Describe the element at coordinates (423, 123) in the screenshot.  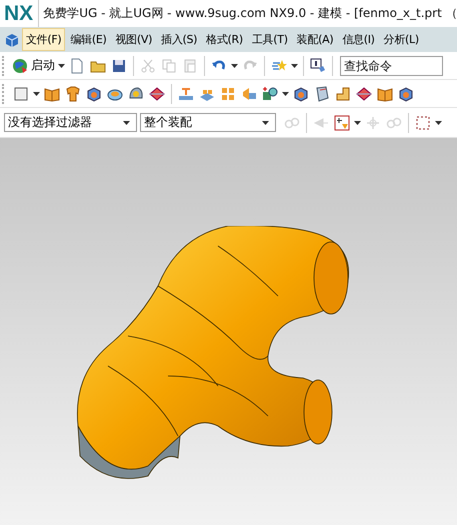
I see `dashed-rectangle-icon` at that location.